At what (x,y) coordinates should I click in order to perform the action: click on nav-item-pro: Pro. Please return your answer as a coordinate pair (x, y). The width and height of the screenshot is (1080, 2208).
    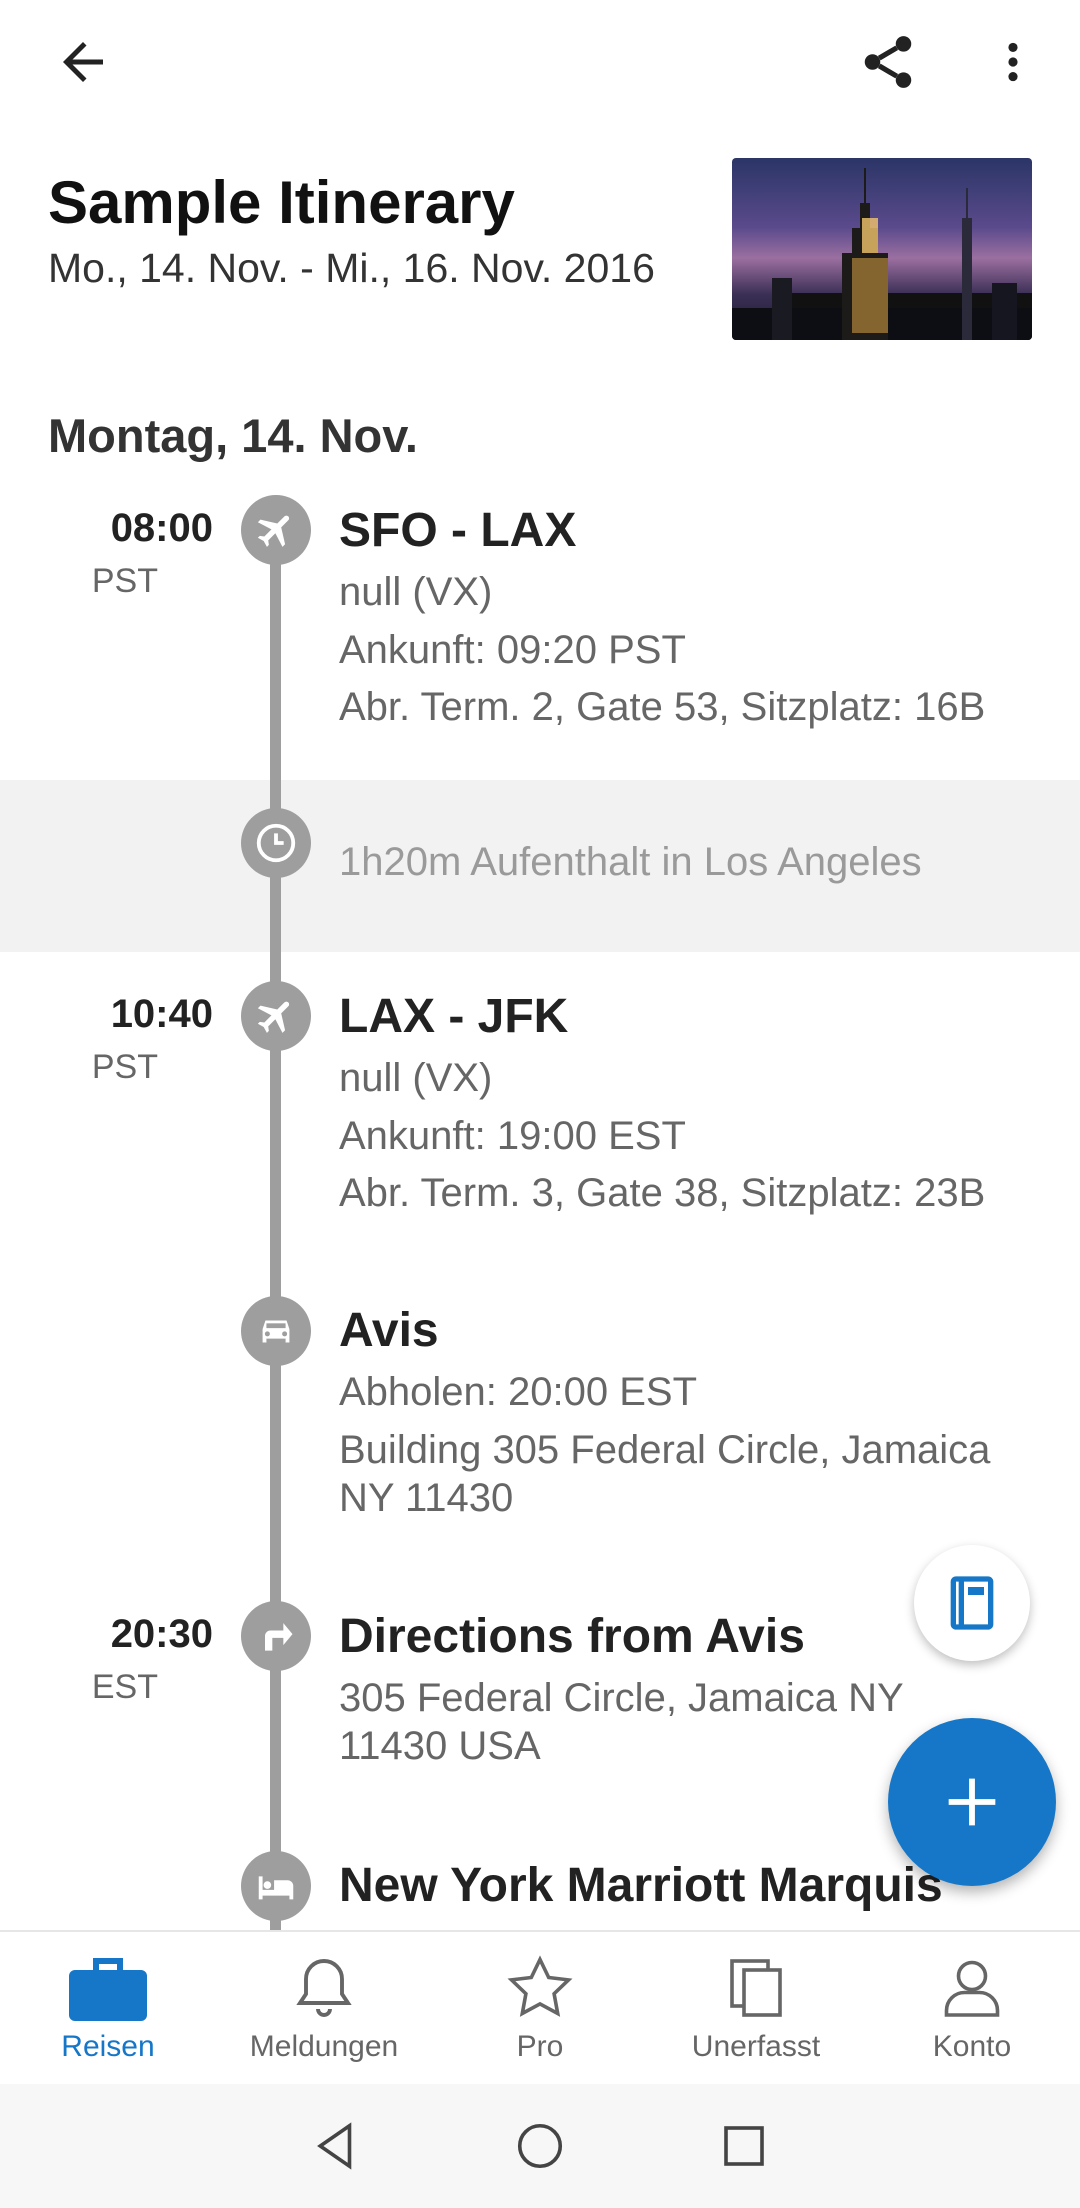
    Looking at the image, I should click on (540, 2009).